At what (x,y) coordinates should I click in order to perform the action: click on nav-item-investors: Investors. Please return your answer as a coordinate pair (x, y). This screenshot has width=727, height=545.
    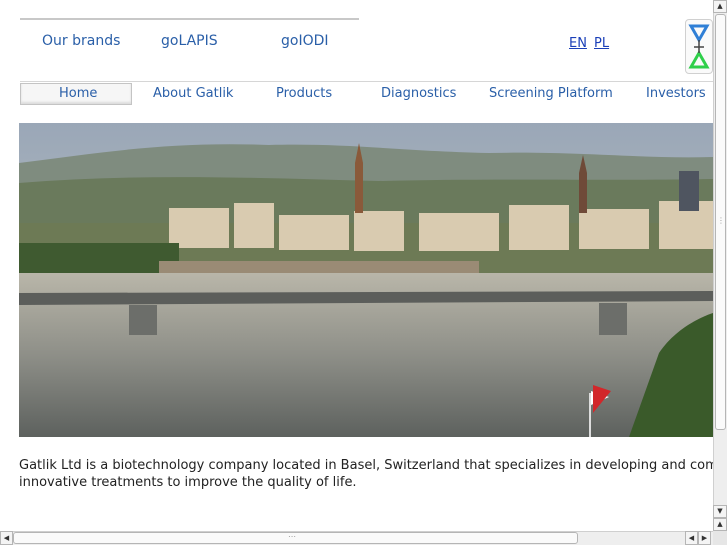
    Looking at the image, I should click on (676, 93).